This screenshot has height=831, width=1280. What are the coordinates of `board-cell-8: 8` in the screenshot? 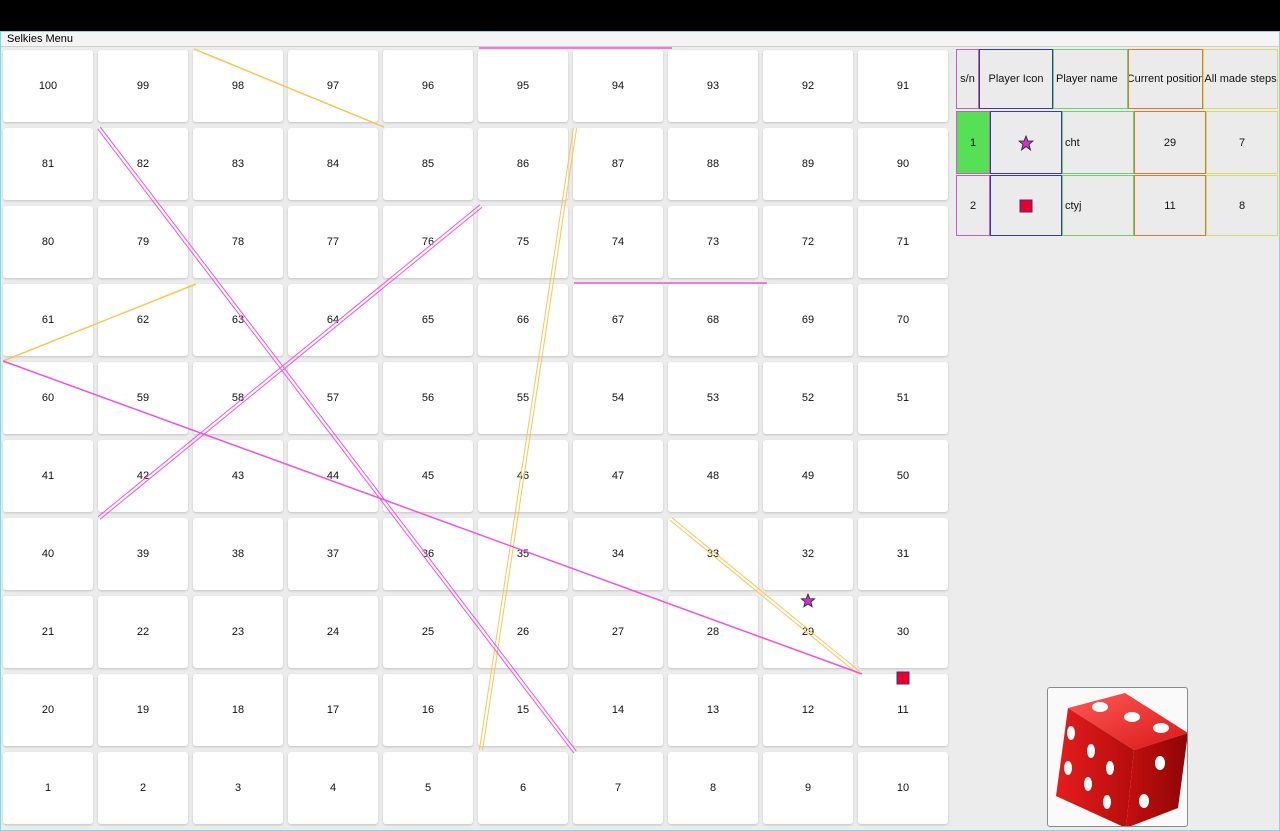 It's located at (713, 788).